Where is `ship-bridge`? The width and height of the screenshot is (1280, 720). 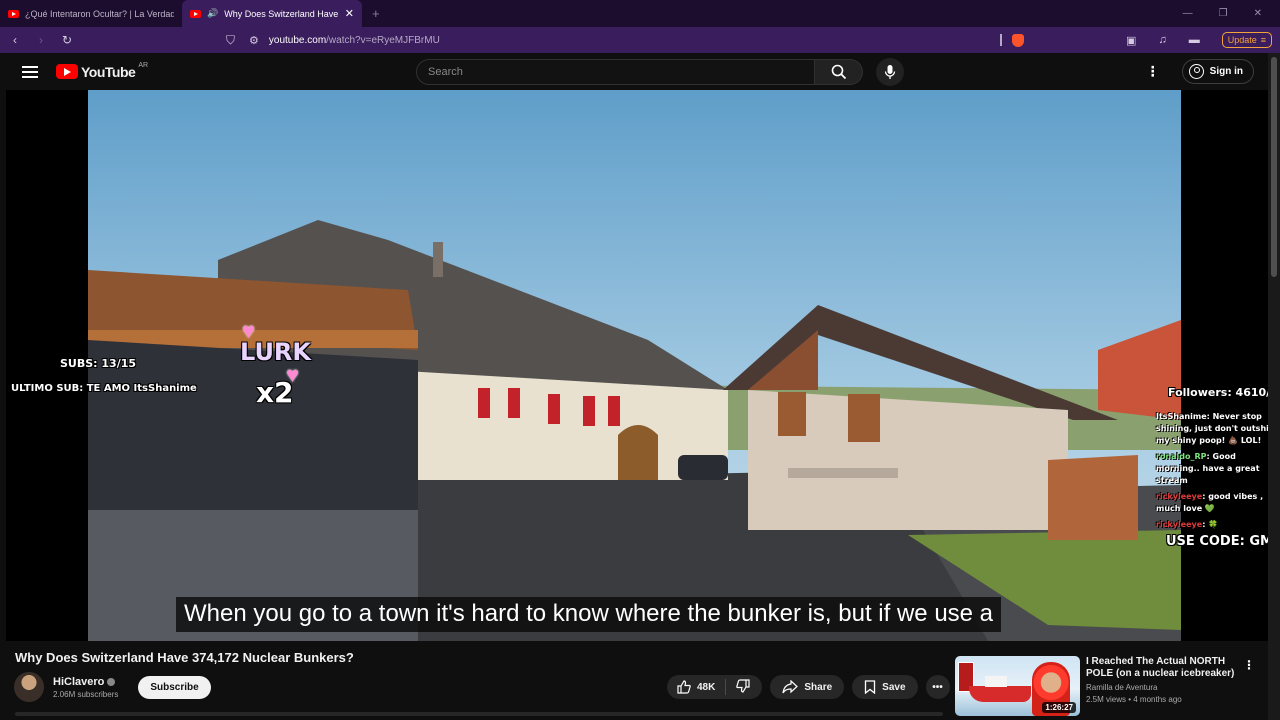
ship-bridge is located at coordinates (996, 681).